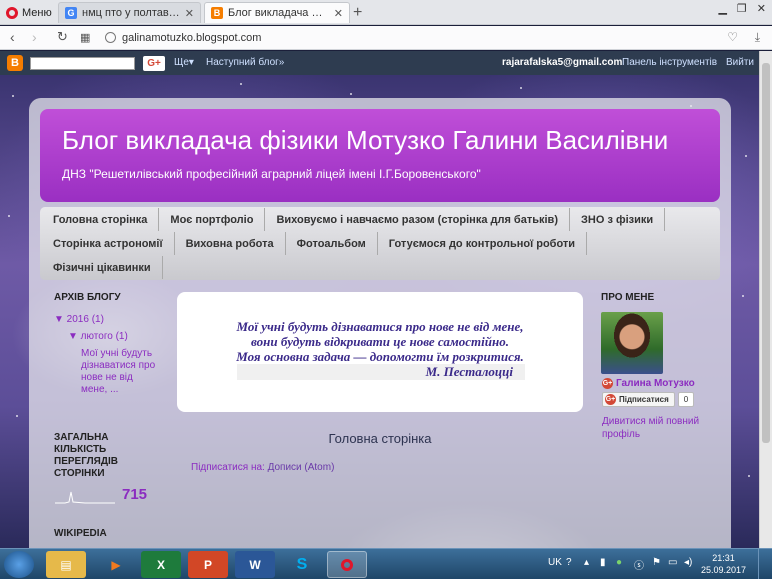 Image resolution: width=772 pixels, height=579 pixels. What do you see at coordinates (255, 564) in the screenshot?
I see `word-taskbar-icon: W` at bounding box center [255, 564].